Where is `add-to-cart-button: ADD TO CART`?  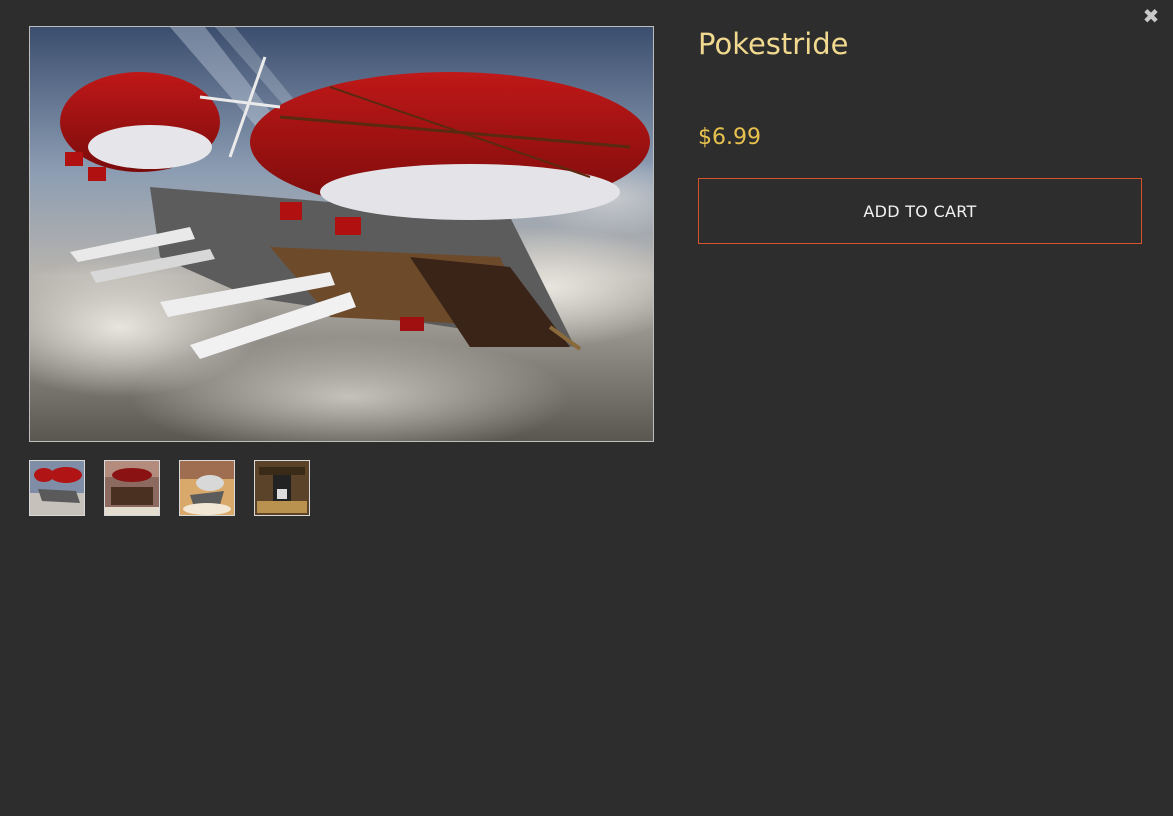 add-to-cart-button: ADD TO CART is located at coordinates (920, 211).